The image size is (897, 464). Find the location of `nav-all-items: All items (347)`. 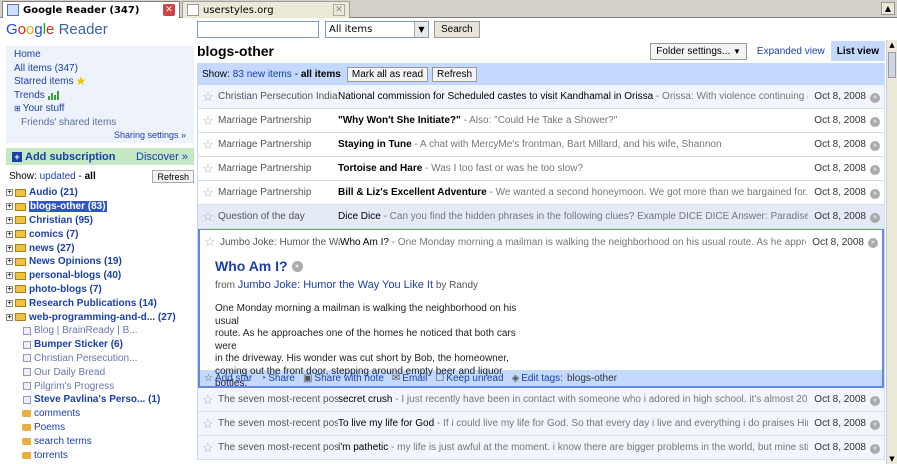

nav-all-items: All items (347) is located at coordinates (100, 69).